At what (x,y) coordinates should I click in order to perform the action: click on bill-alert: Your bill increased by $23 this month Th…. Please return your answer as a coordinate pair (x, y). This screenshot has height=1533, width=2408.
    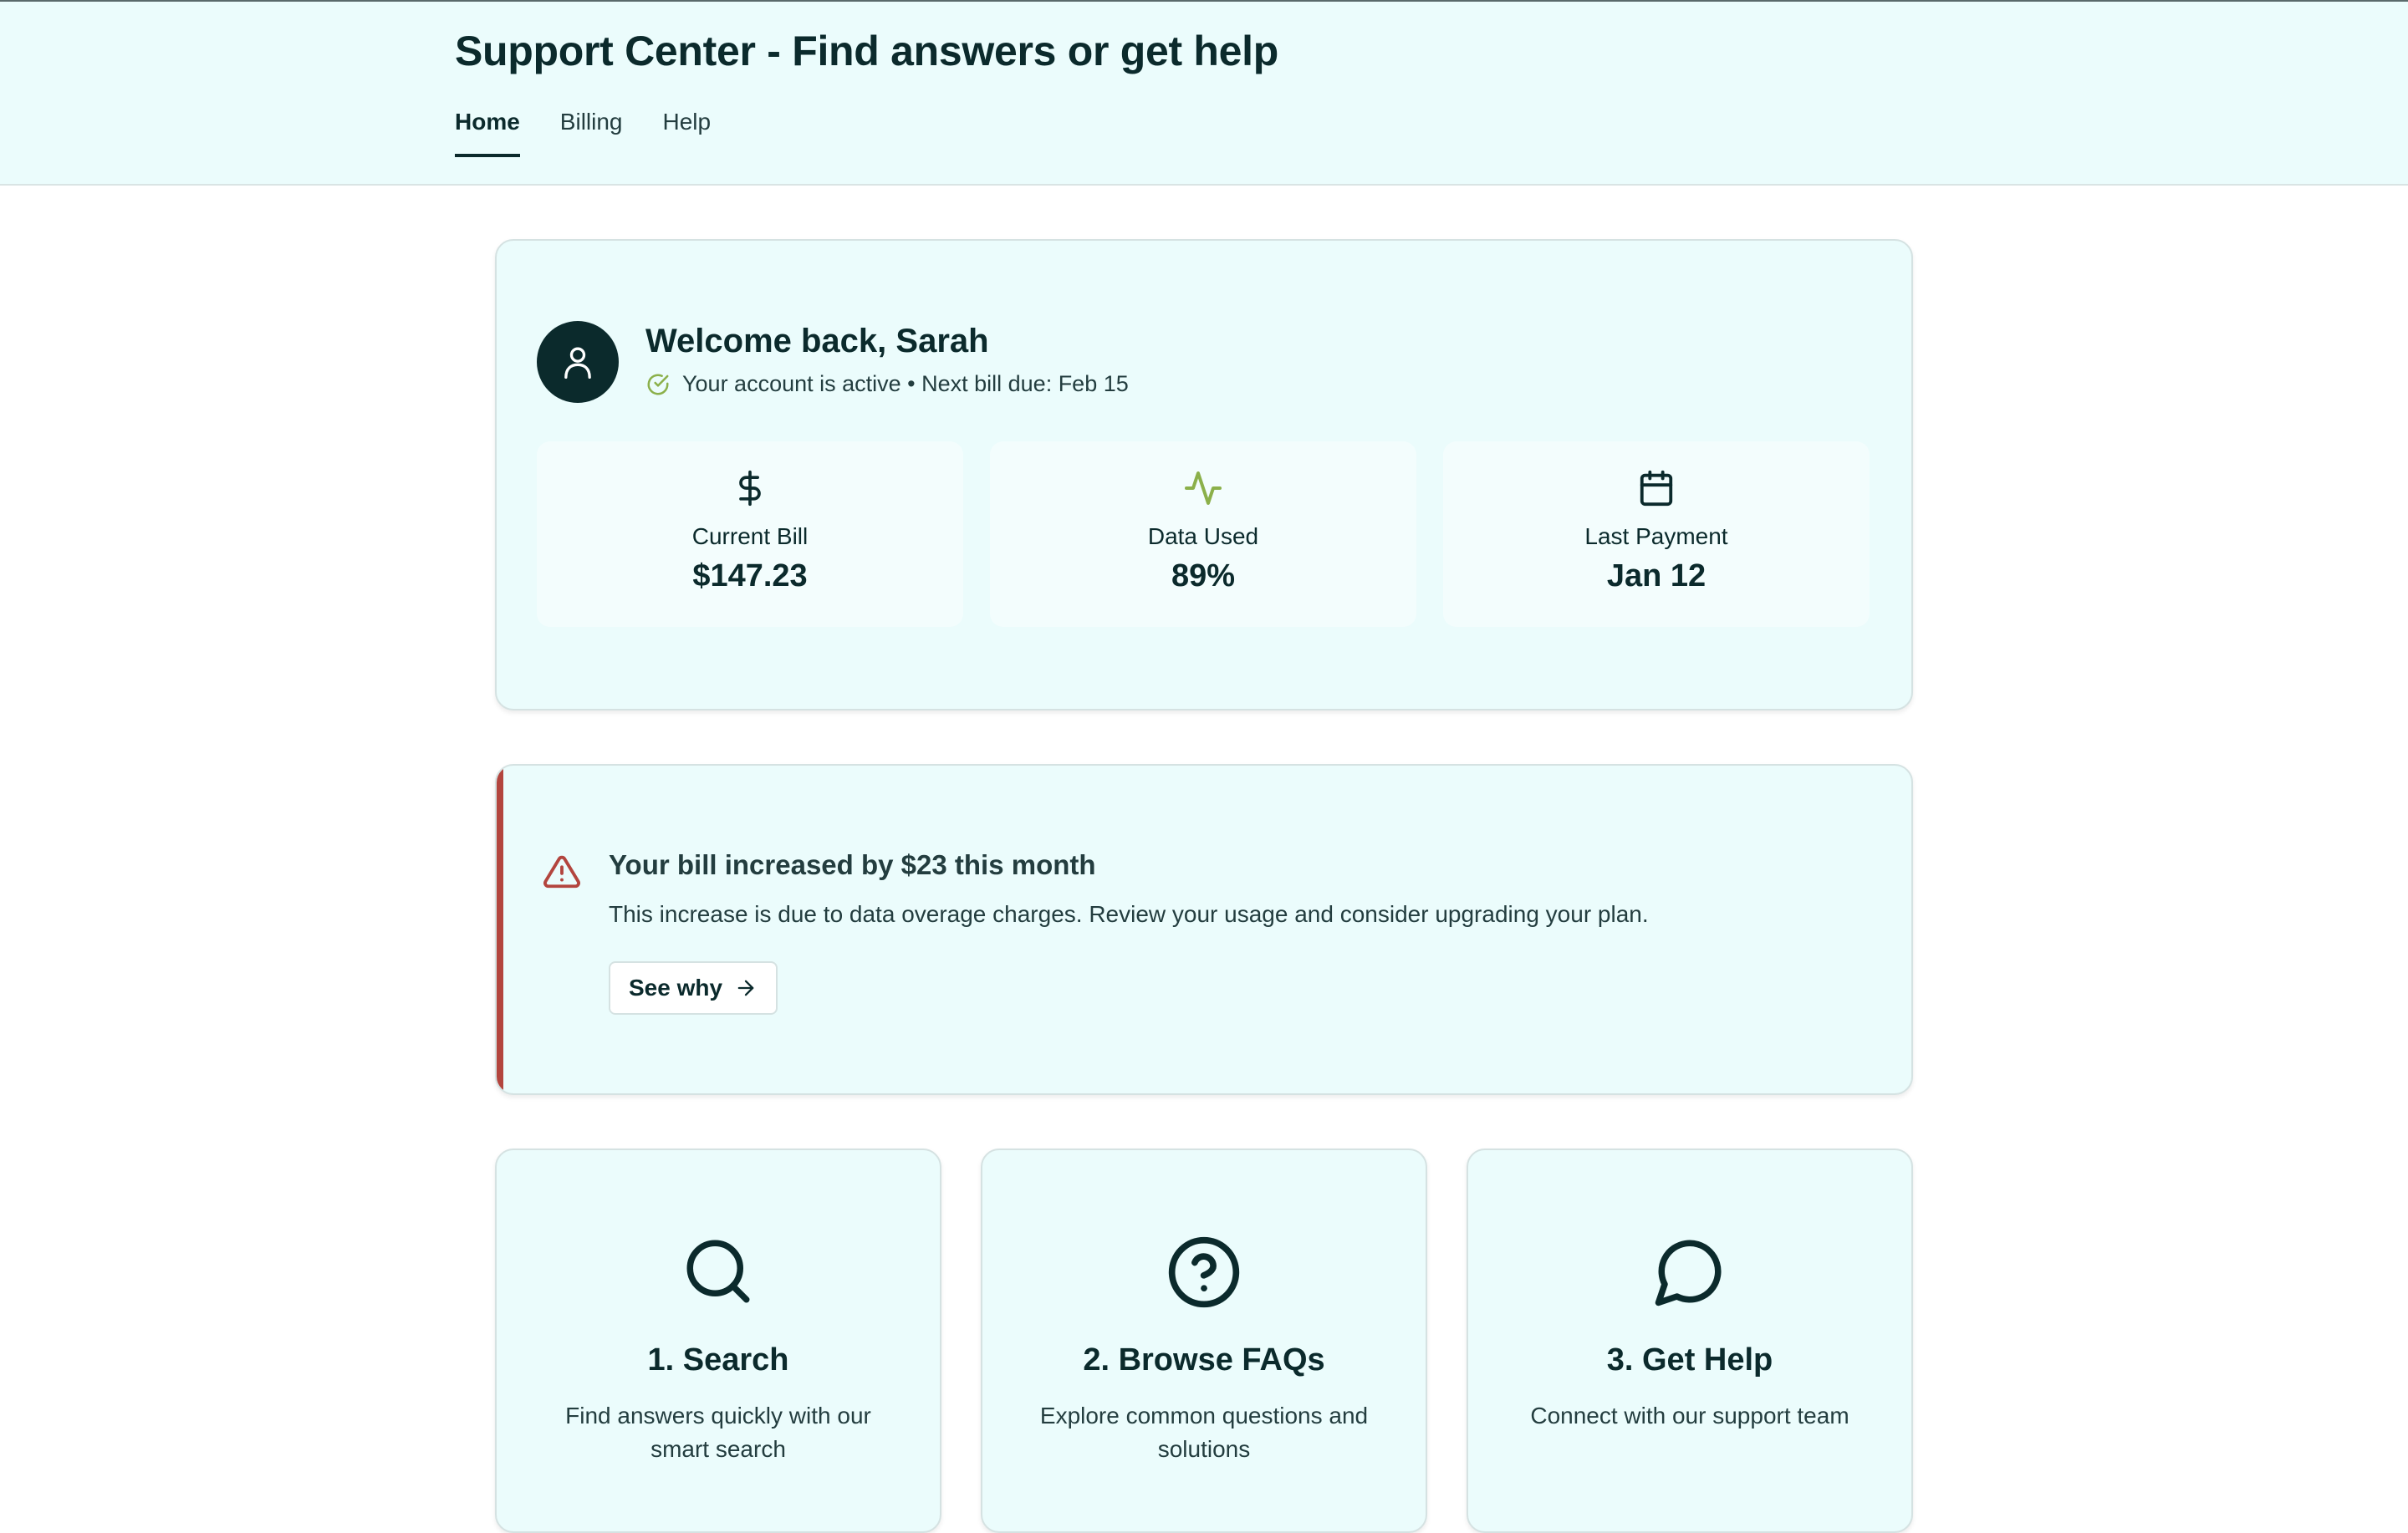
    Looking at the image, I should click on (1204, 929).